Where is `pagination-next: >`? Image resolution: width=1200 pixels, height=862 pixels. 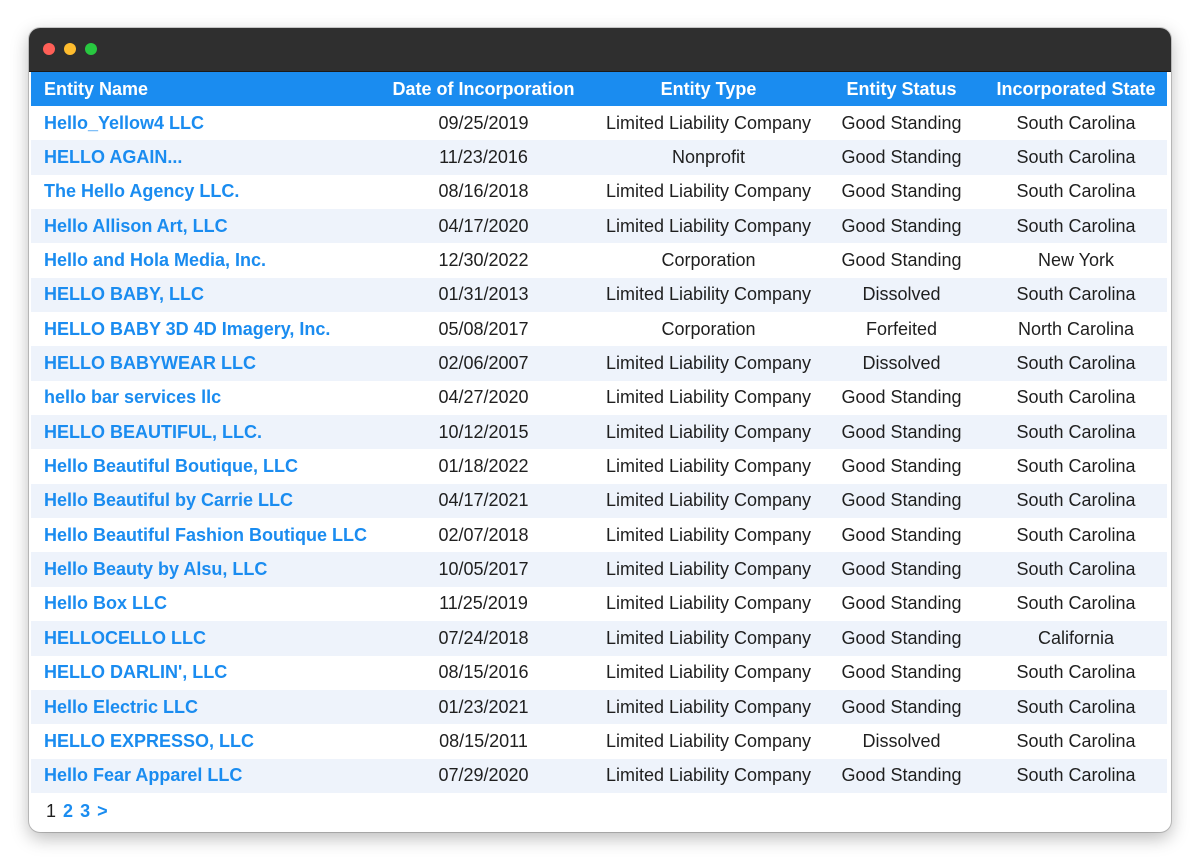
pagination-next: > is located at coordinates (102, 811).